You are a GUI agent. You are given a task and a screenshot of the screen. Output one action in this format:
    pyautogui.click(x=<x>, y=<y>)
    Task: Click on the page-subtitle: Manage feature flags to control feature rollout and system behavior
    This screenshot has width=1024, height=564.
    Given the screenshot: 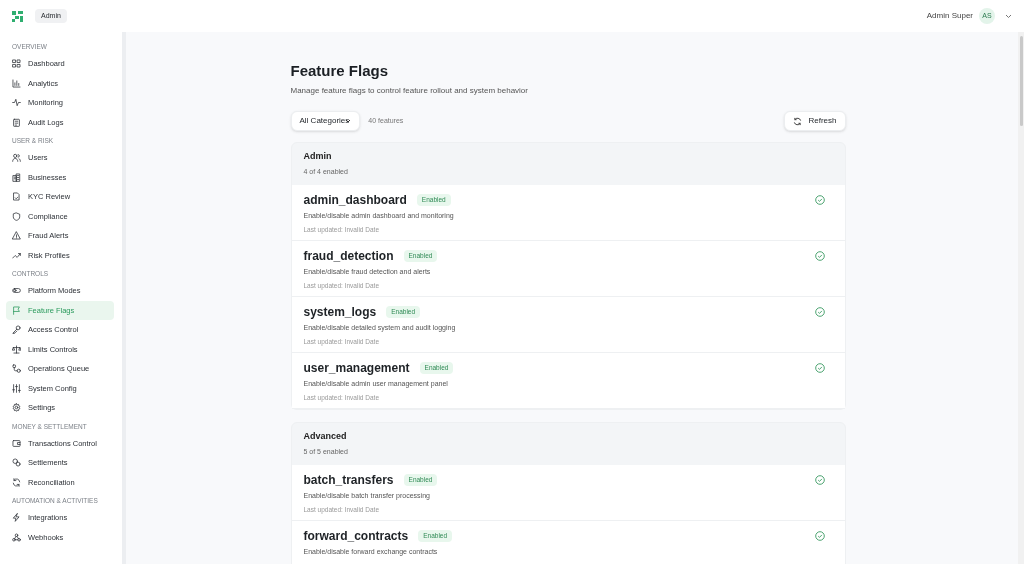 What is the action you would take?
    pyautogui.click(x=409, y=91)
    